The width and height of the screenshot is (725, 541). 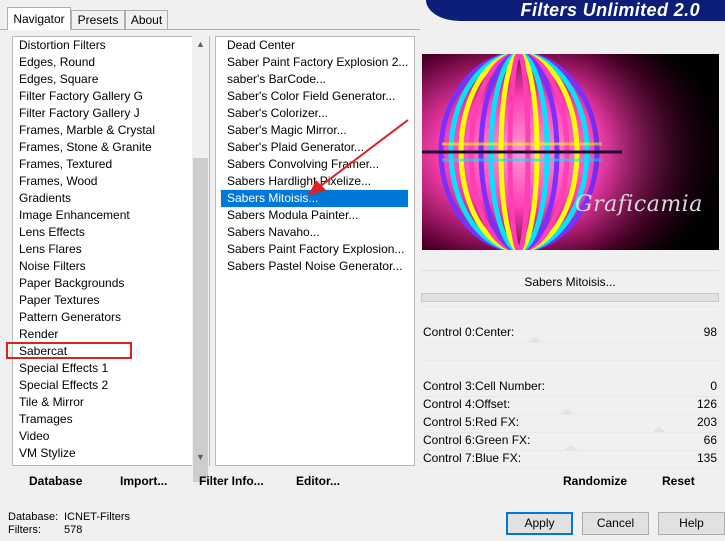 I want to click on category-item: Render, so click(x=84, y=334).